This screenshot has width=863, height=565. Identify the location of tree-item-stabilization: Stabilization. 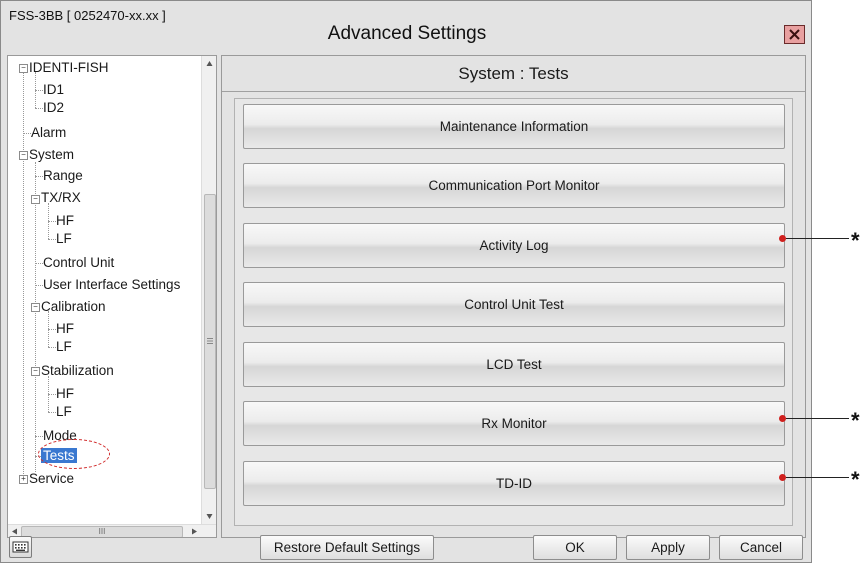
(77, 371).